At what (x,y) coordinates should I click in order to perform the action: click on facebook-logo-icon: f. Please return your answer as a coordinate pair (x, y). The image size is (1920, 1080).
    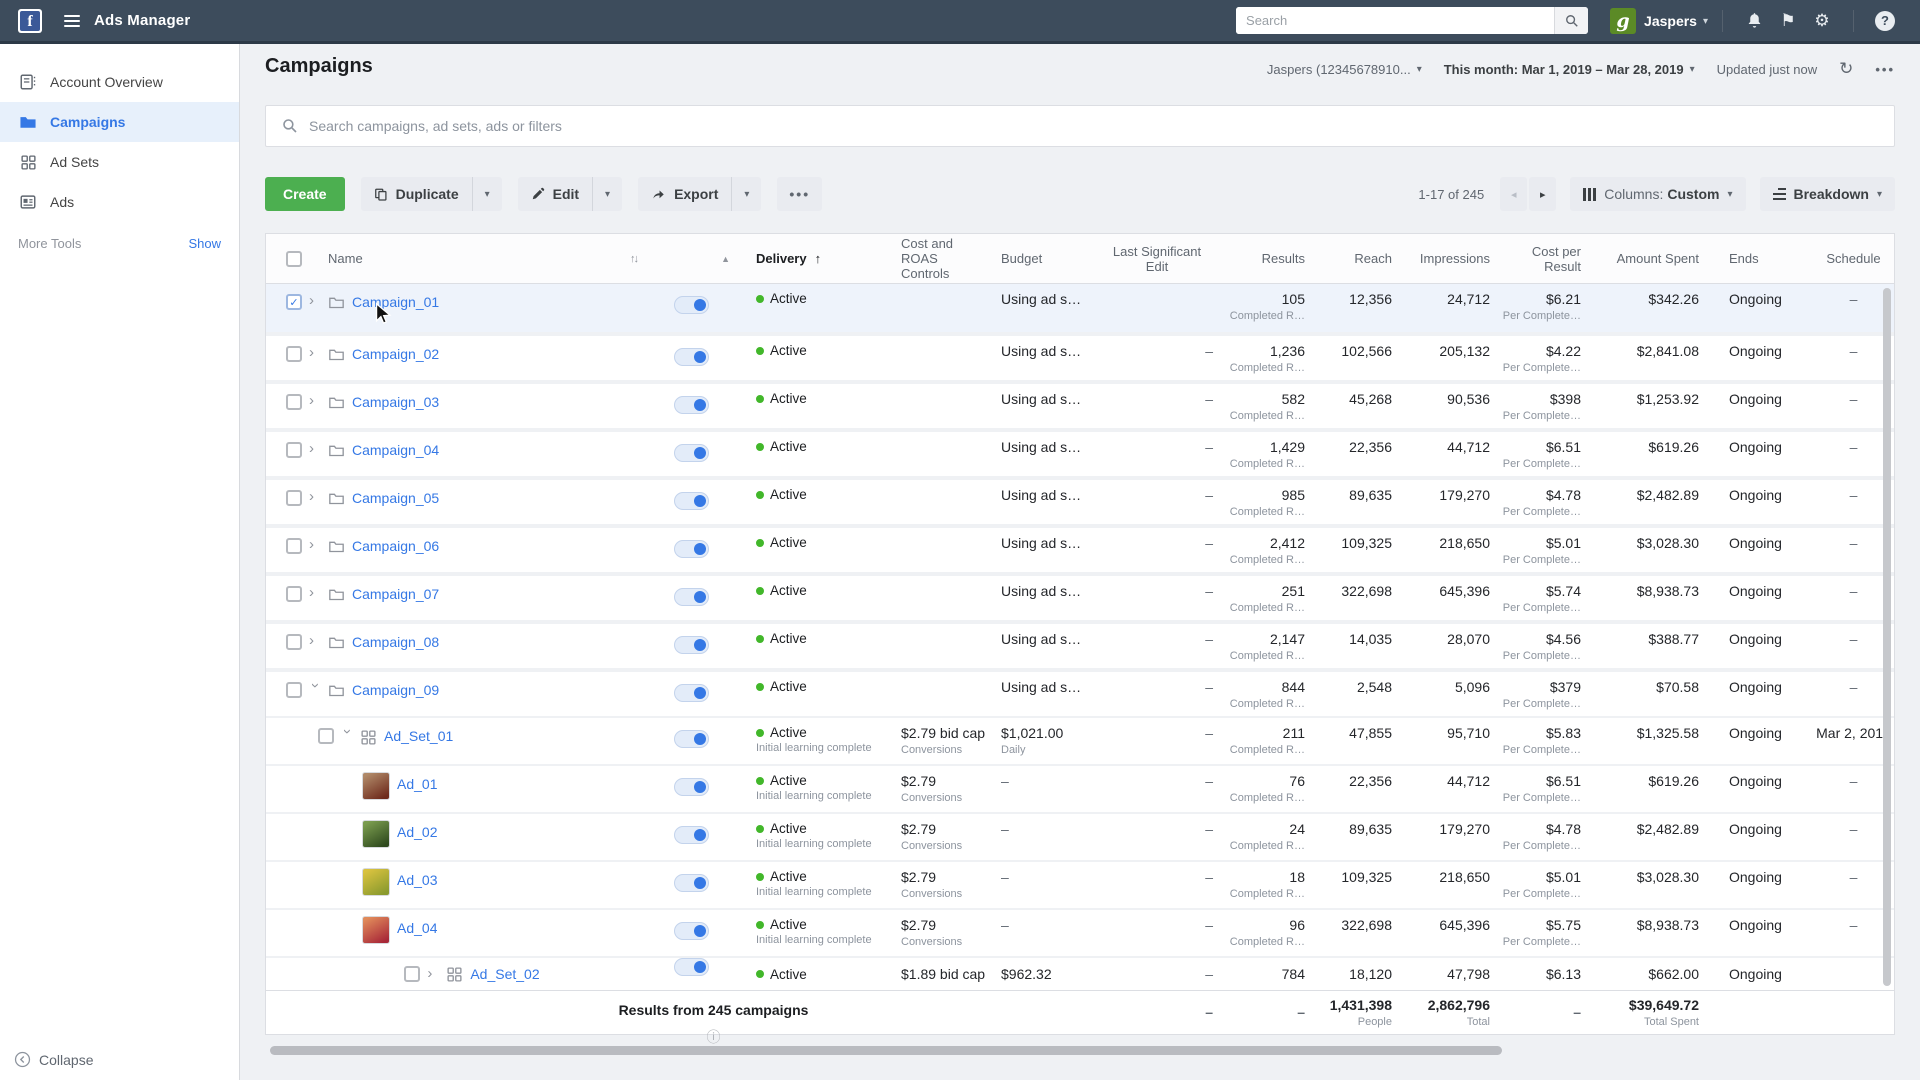
    Looking at the image, I should click on (30, 20).